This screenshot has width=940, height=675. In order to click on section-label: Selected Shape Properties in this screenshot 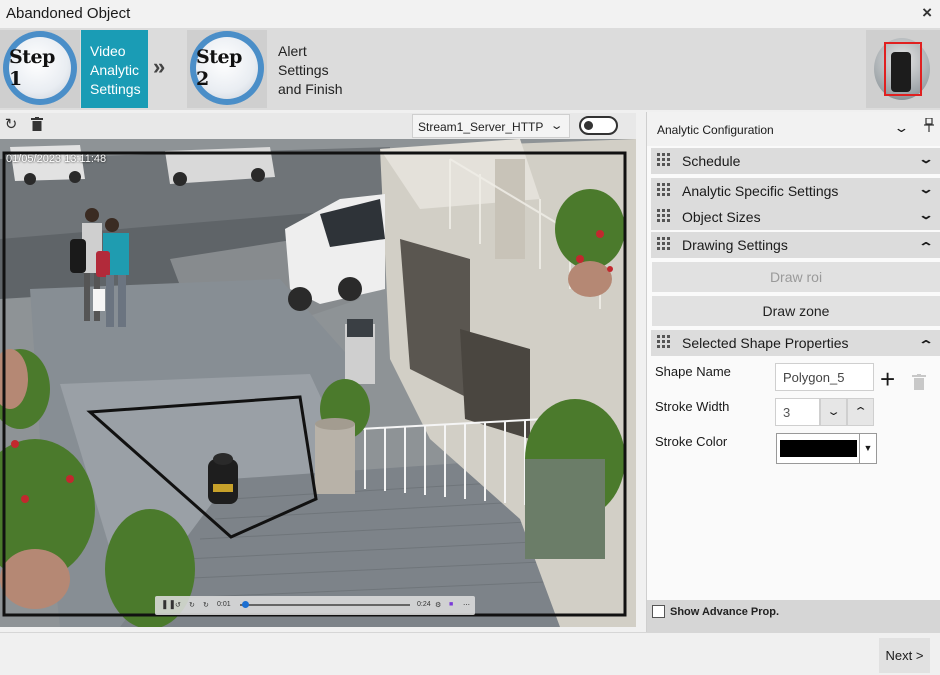, I will do `click(765, 343)`.